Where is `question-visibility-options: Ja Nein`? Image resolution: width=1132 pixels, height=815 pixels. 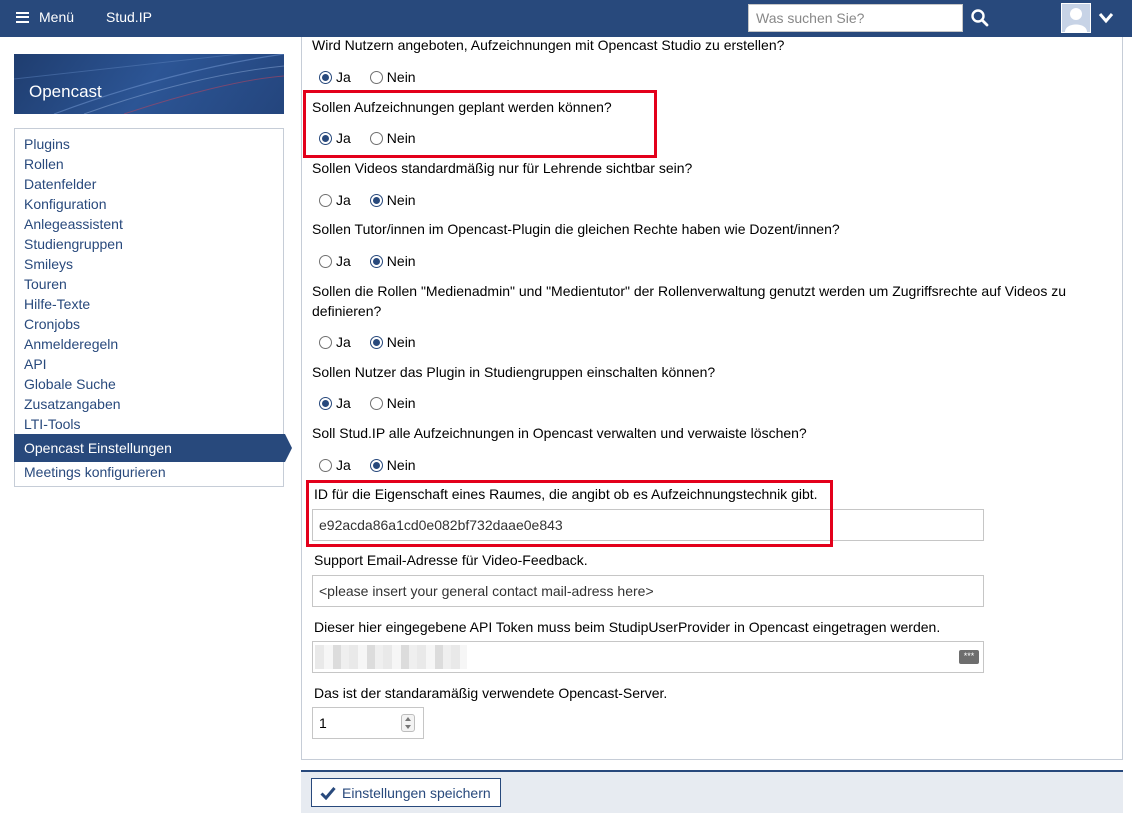
question-visibility-options: Ja Nein is located at coordinates (377, 200).